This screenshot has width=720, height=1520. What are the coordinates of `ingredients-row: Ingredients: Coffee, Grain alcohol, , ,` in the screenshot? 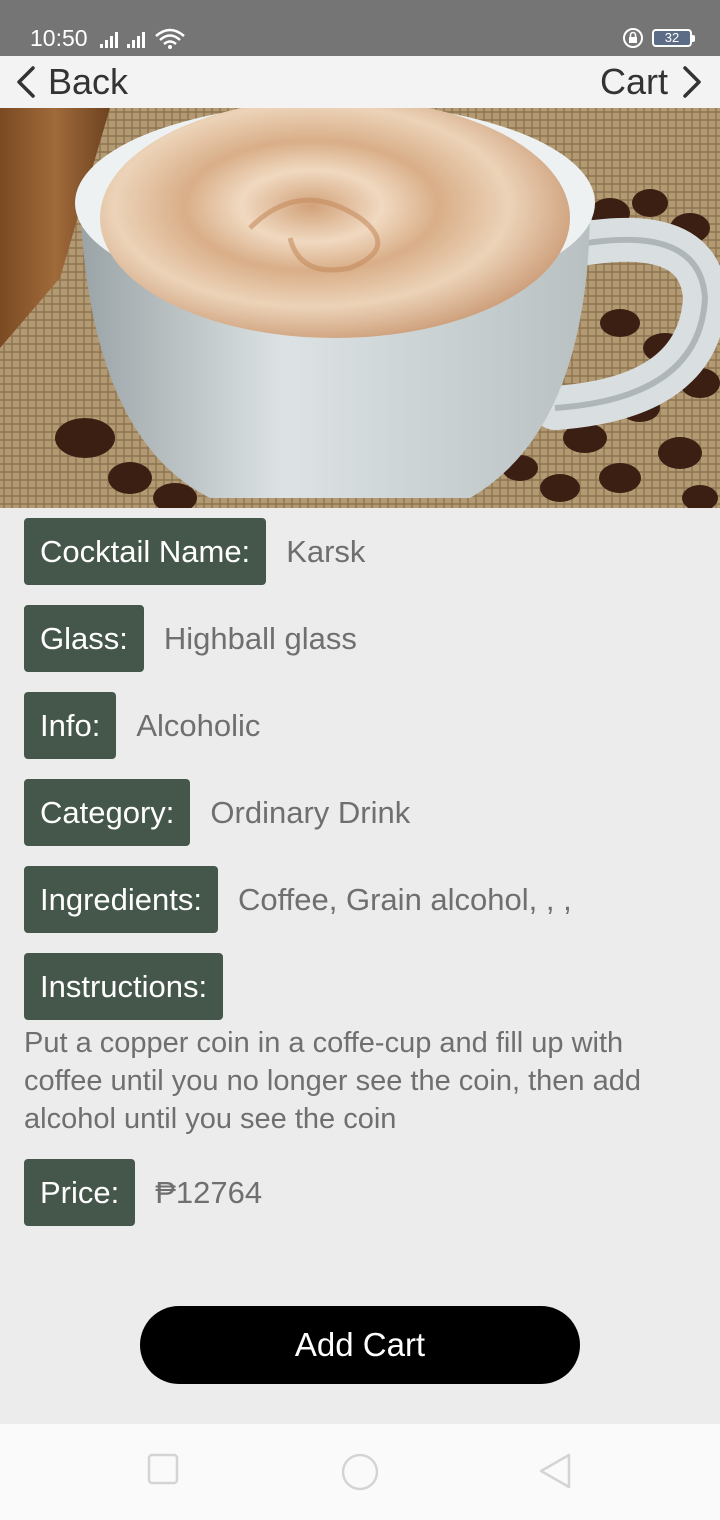 It's located at (298, 899).